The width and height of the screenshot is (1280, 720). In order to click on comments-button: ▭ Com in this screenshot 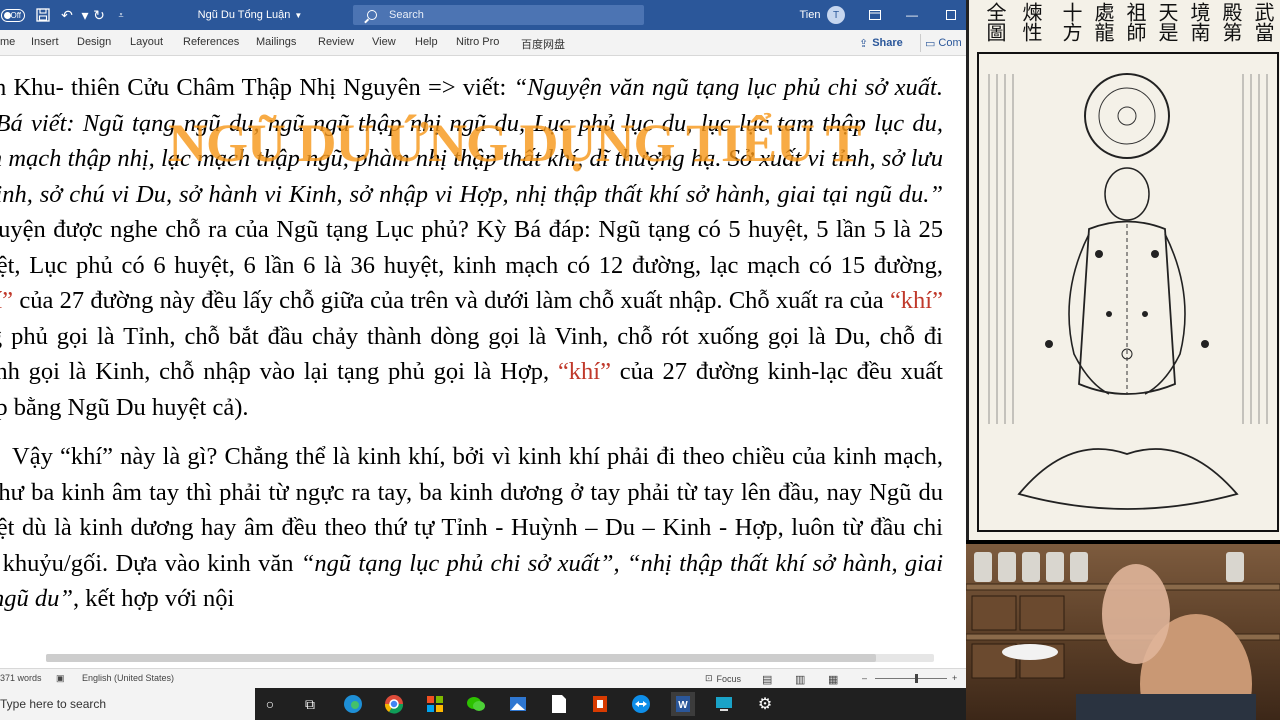, I will do `click(943, 43)`.